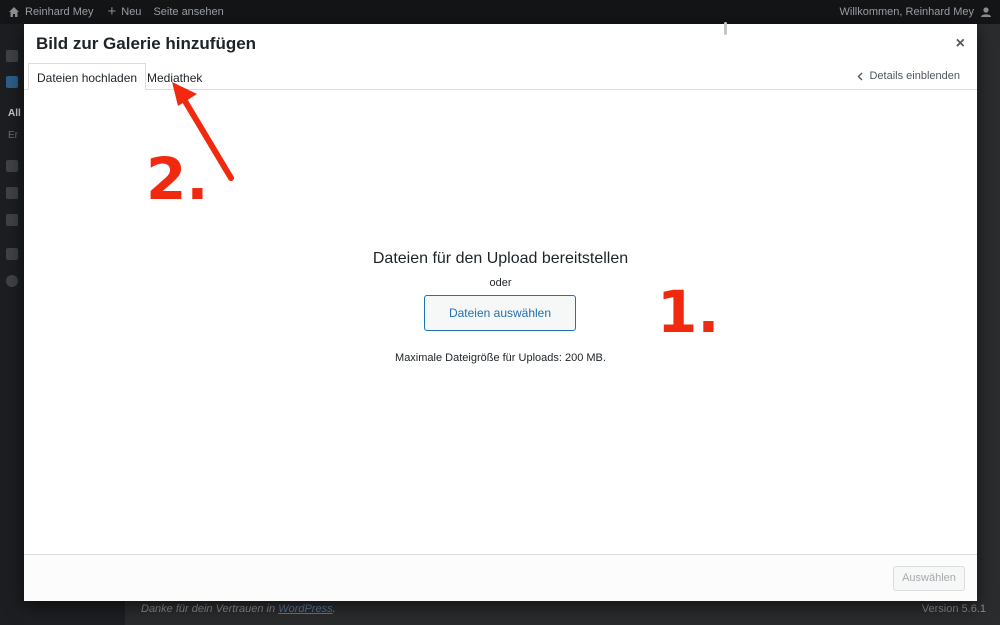 Image resolution: width=1000 pixels, height=625 pixels. Describe the element at coordinates (500, 283) in the screenshot. I see `upload-or: oder` at that location.